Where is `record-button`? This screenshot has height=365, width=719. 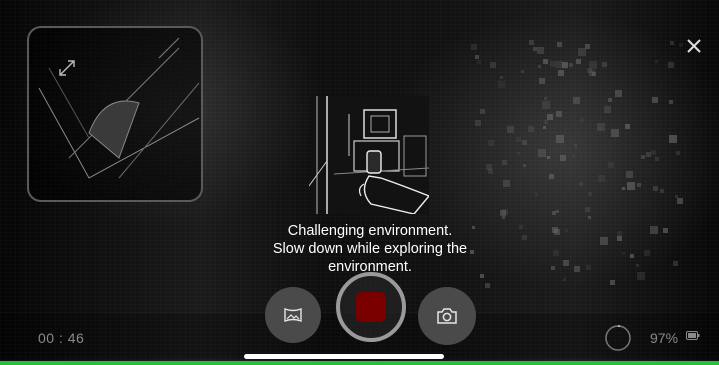 record-button is located at coordinates (371, 307).